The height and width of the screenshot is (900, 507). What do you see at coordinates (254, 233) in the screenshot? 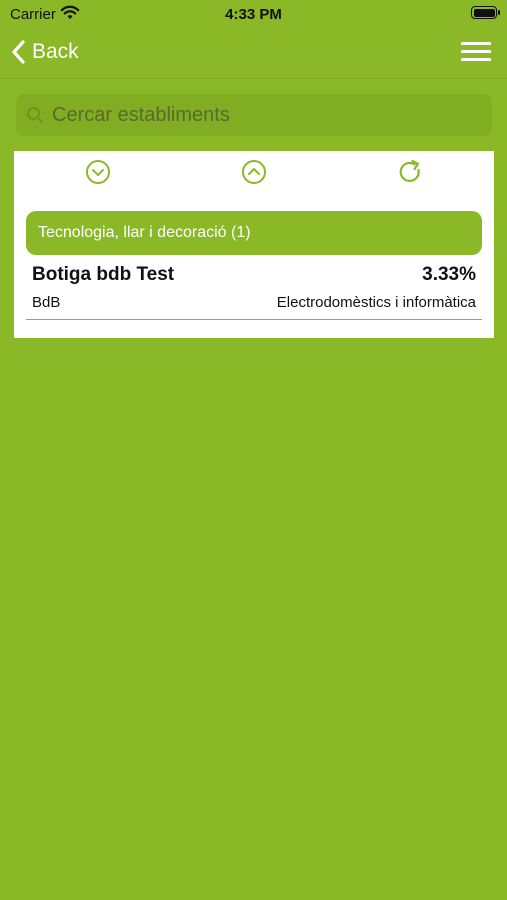
I see `category-header: Tecnologia, llar i decoració (1)` at bounding box center [254, 233].